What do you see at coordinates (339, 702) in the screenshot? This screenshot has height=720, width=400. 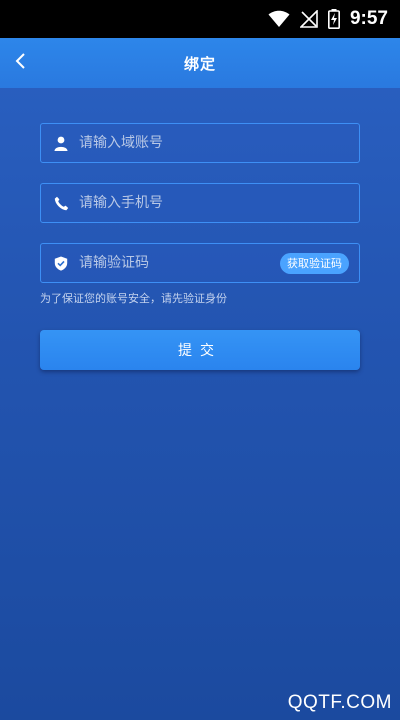 I see `watermark: QQTF.COM` at bounding box center [339, 702].